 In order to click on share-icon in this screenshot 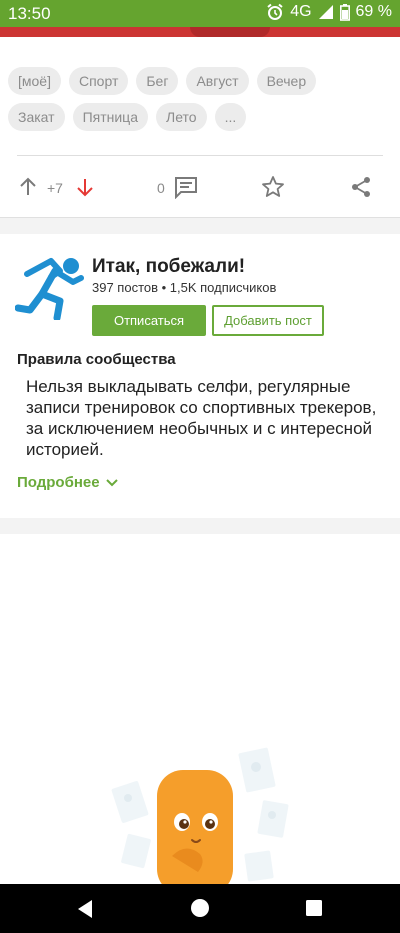, I will do `click(361, 187)`.